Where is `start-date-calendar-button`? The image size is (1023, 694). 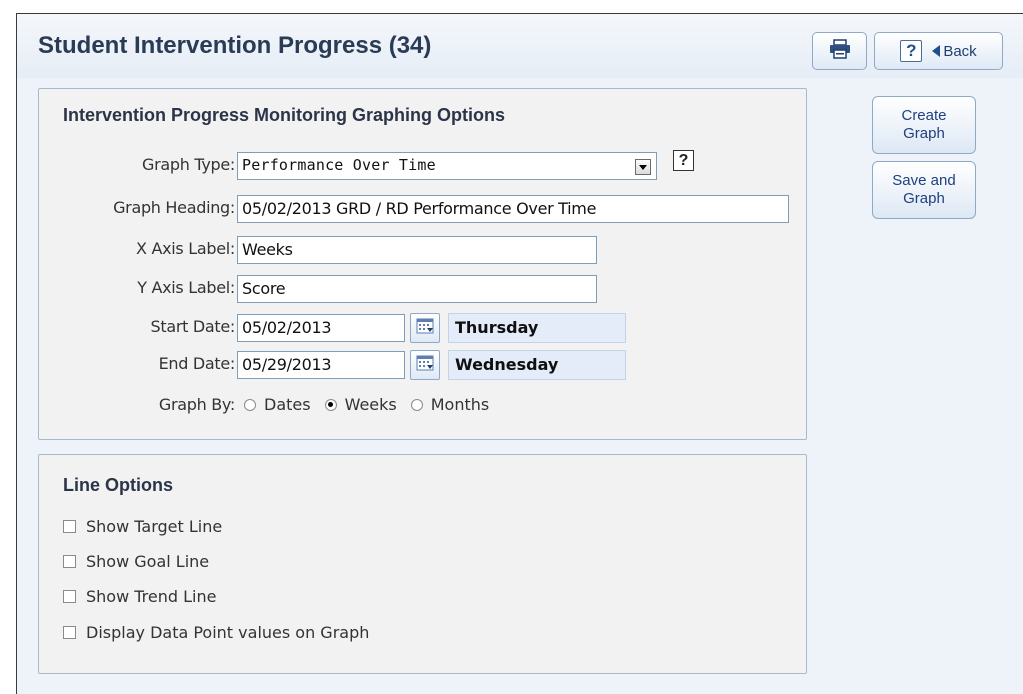
start-date-calendar-button is located at coordinates (425, 328).